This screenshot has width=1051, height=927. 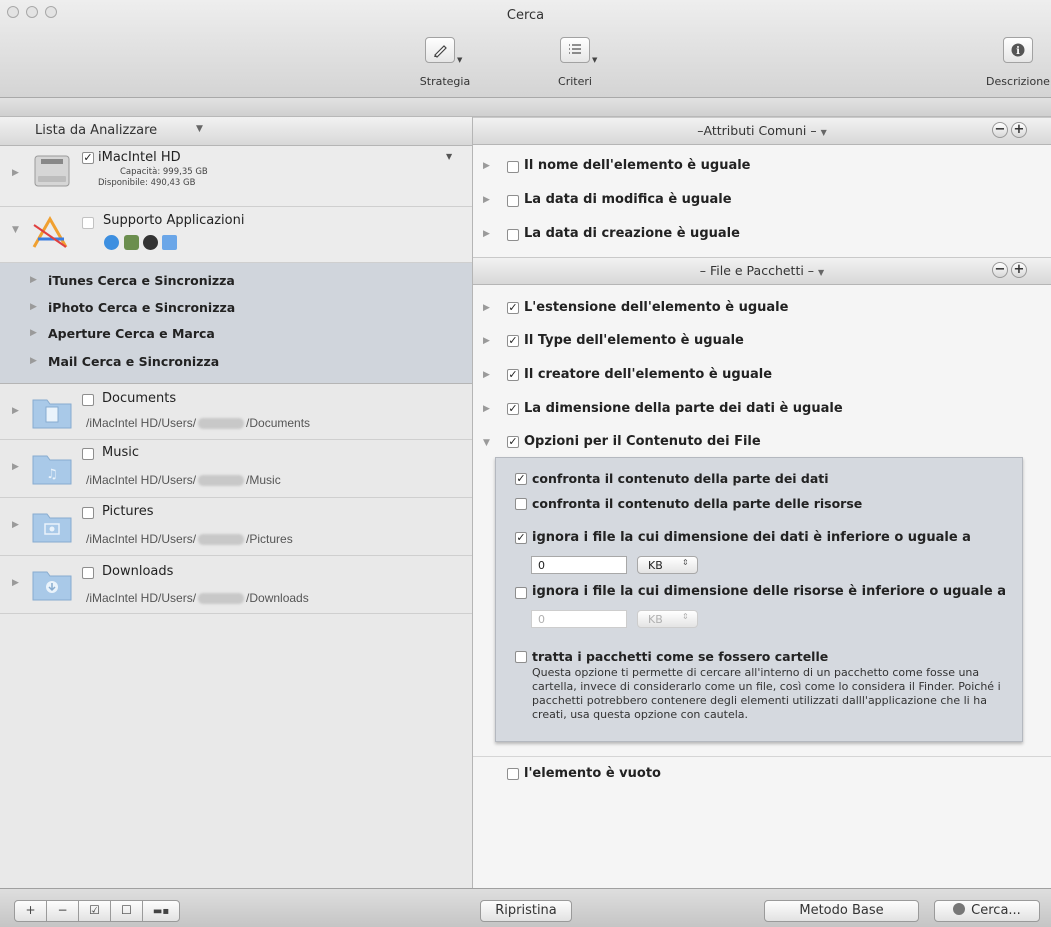 What do you see at coordinates (762, 271) in the screenshot?
I see `files-packages-header: – File e Pacchetti – ▼ − +` at bounding box center [762, 271].